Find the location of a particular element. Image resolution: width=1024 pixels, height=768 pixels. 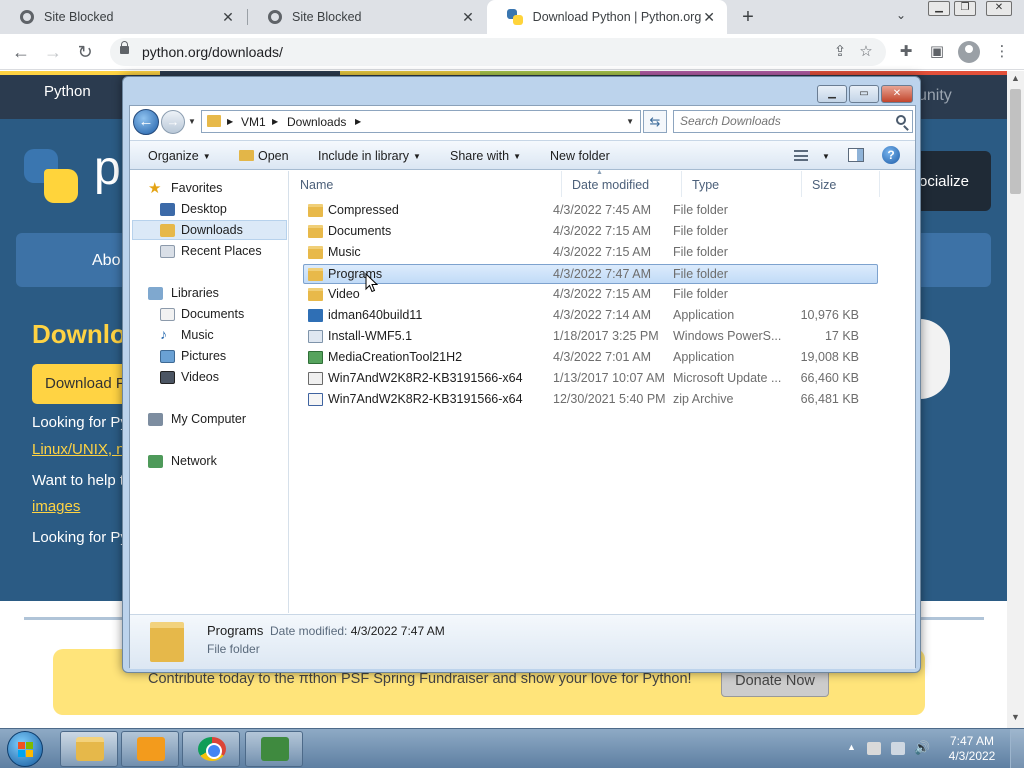

nav-videos: Videos is located at coordinates (221, 378).